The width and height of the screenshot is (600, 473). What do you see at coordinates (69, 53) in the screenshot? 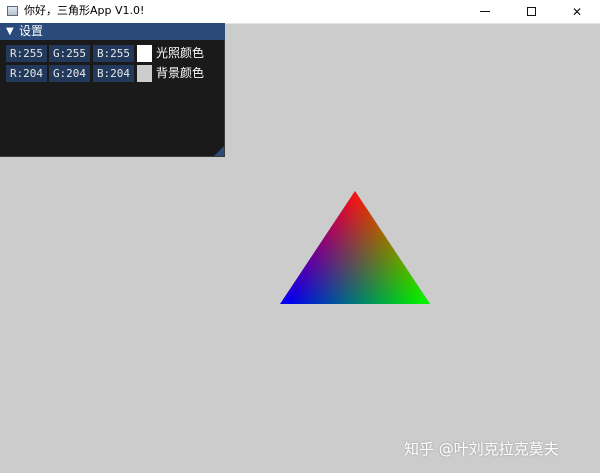
I see `light-color-g-input: G:255` at bounding box center [69, 53].